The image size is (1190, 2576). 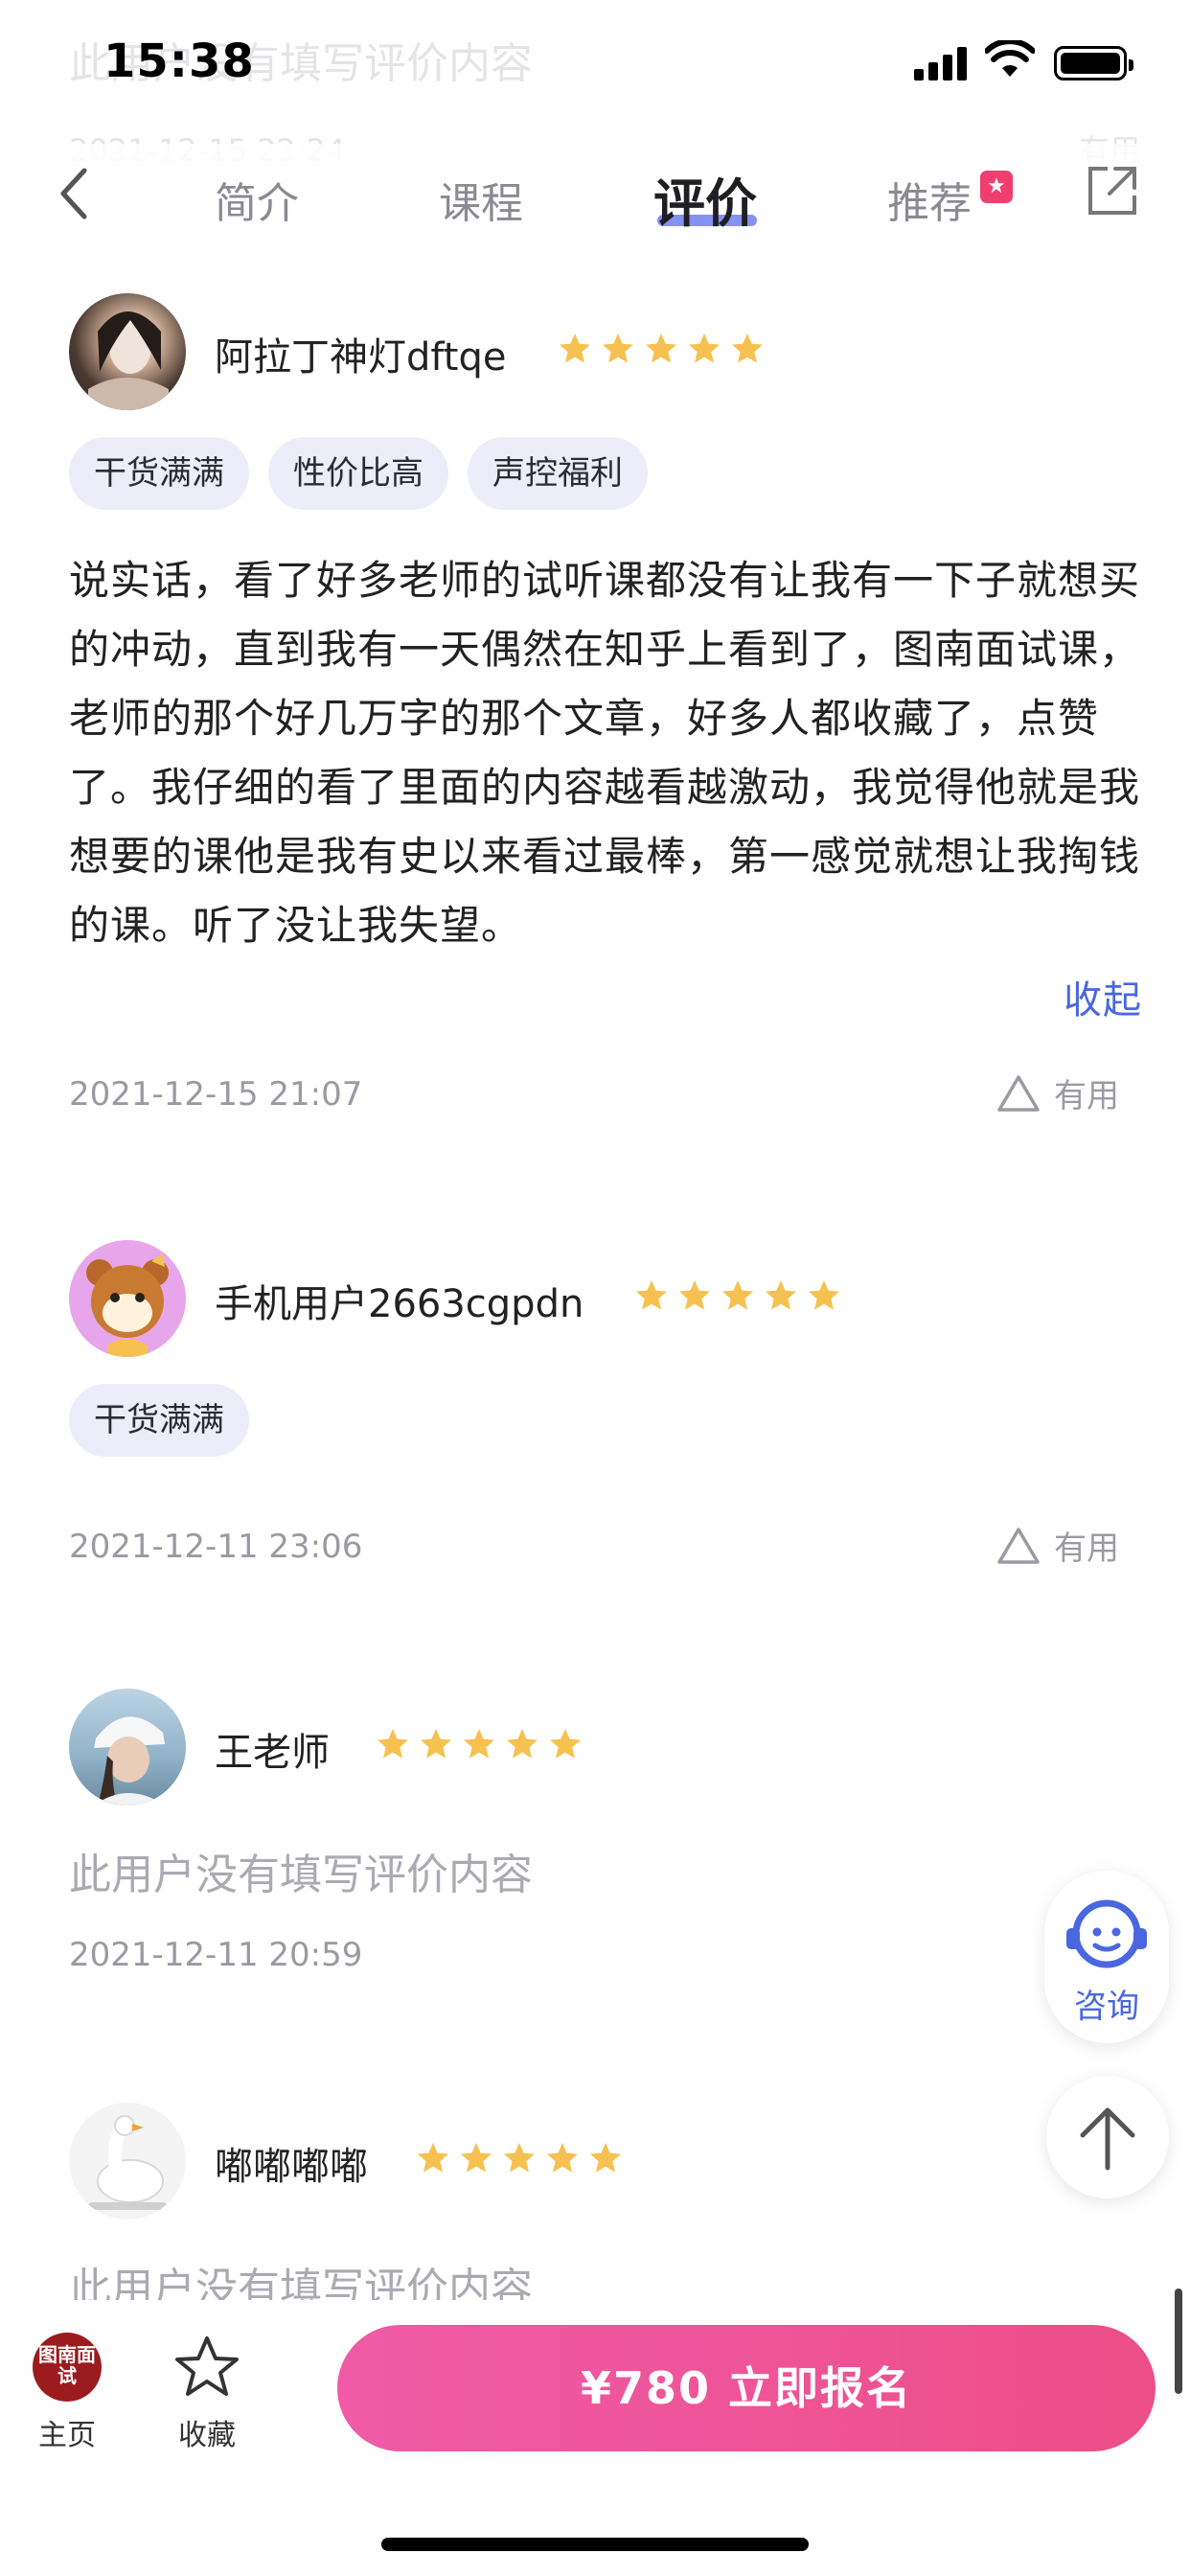 What do you see at coordinates (179, 61) in the screenshot?
I see `status-time: 15:38` at bounding box center [179, 61].